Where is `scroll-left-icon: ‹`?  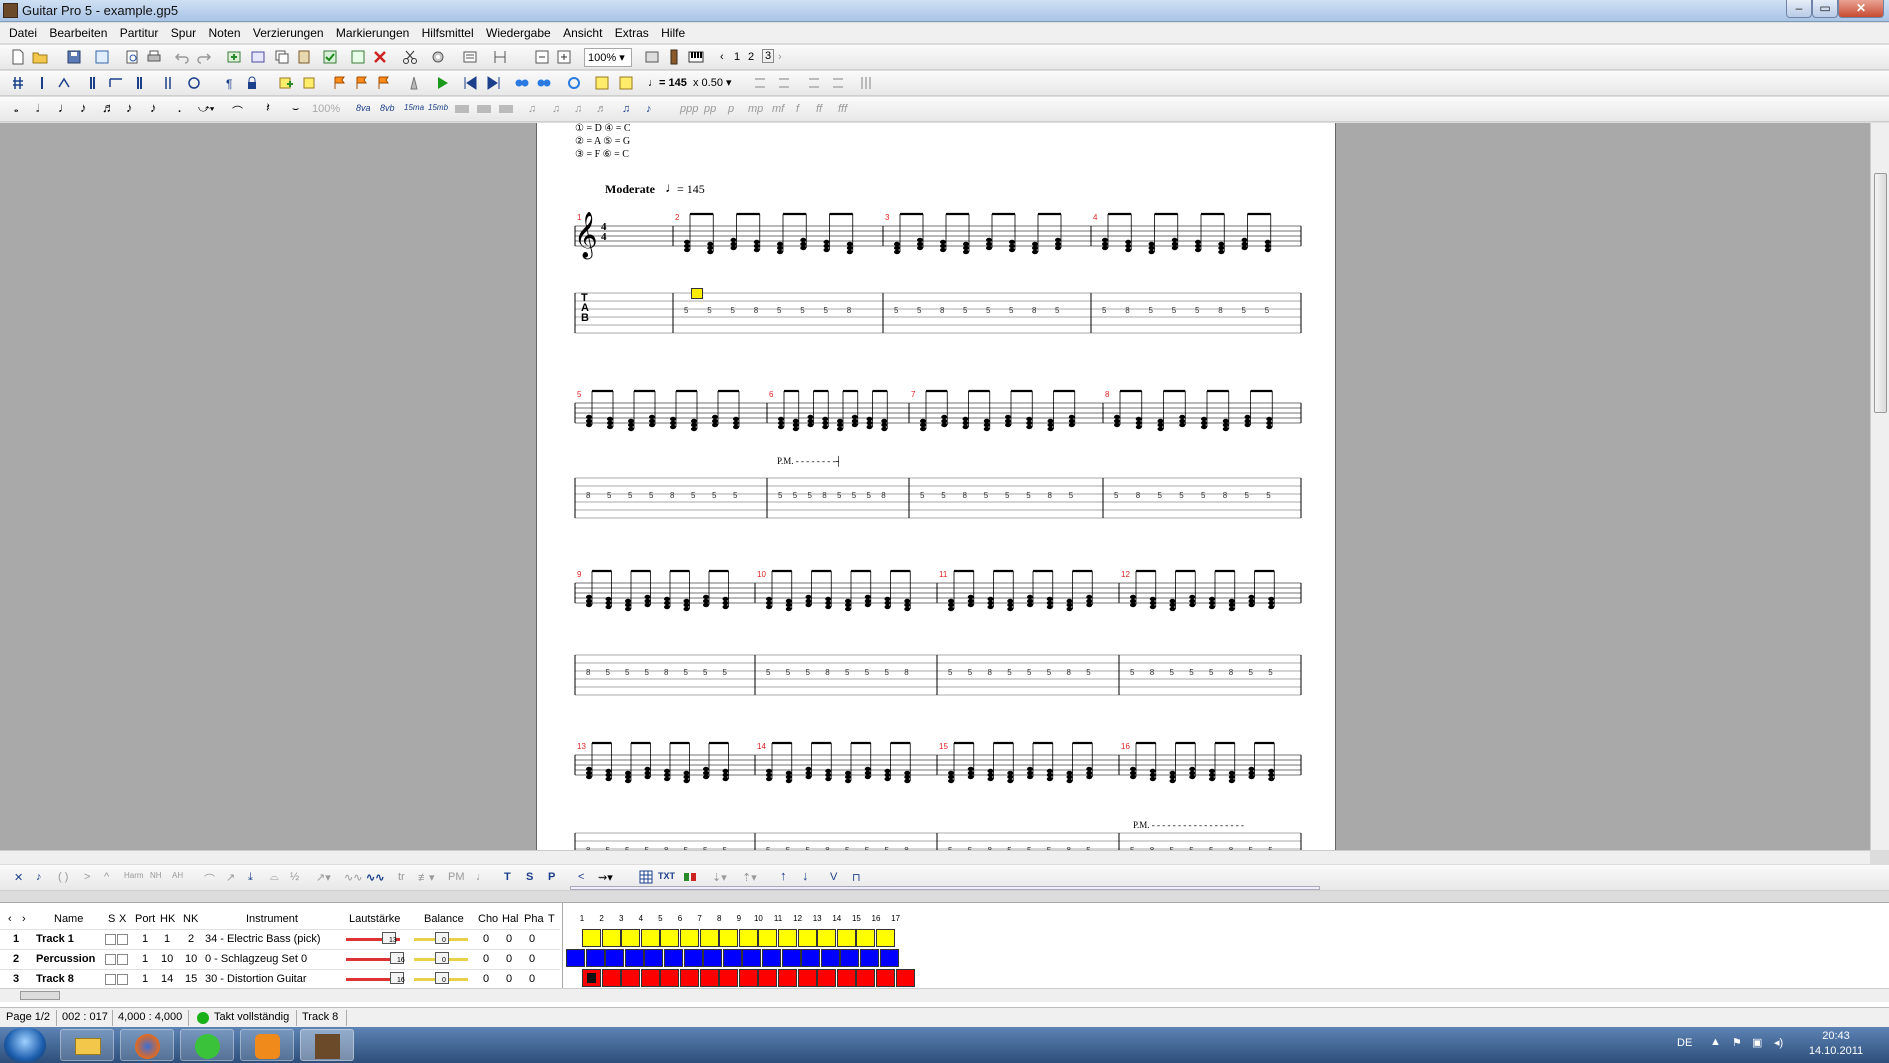 scroll-left-icon: ‹ is located at coordinates (10, 919).